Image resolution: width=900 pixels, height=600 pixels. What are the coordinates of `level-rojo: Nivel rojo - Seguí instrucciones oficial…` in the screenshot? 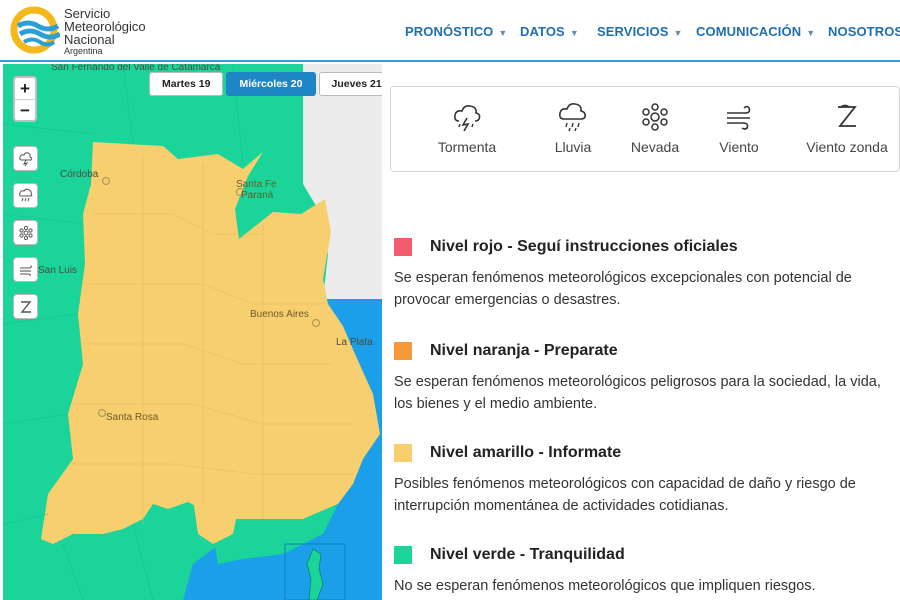 It's located at (644, 273).